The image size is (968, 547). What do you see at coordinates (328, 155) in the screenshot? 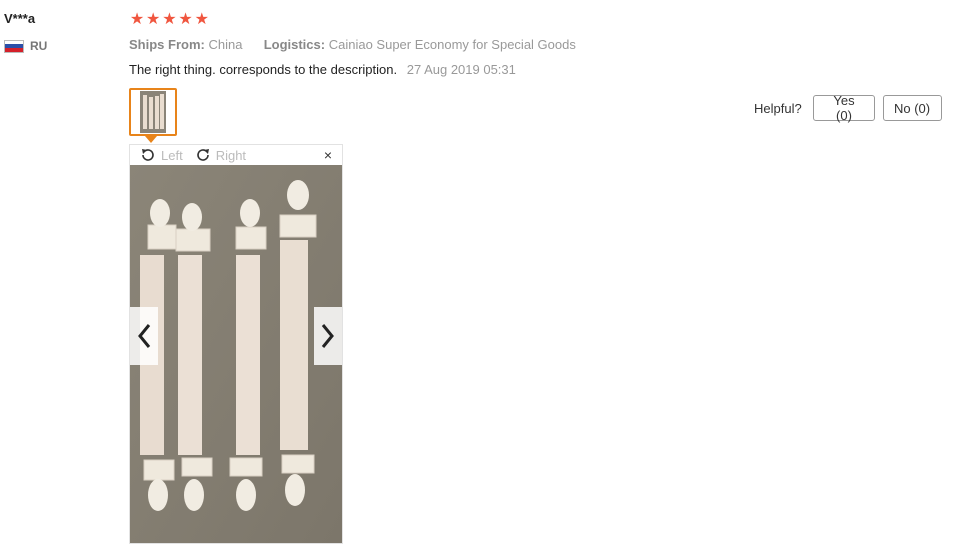
I see `close-icon: ×` at bounding box center [328, 155].